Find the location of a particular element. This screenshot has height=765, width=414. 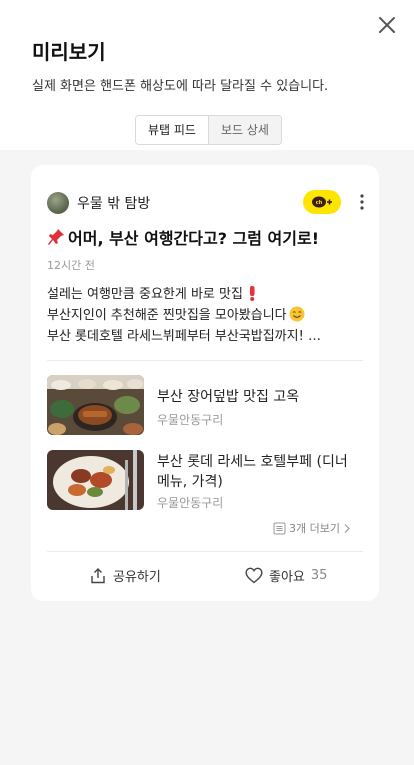

author-name: 우물 밖 탐방 is located at coordinates (113, 203).